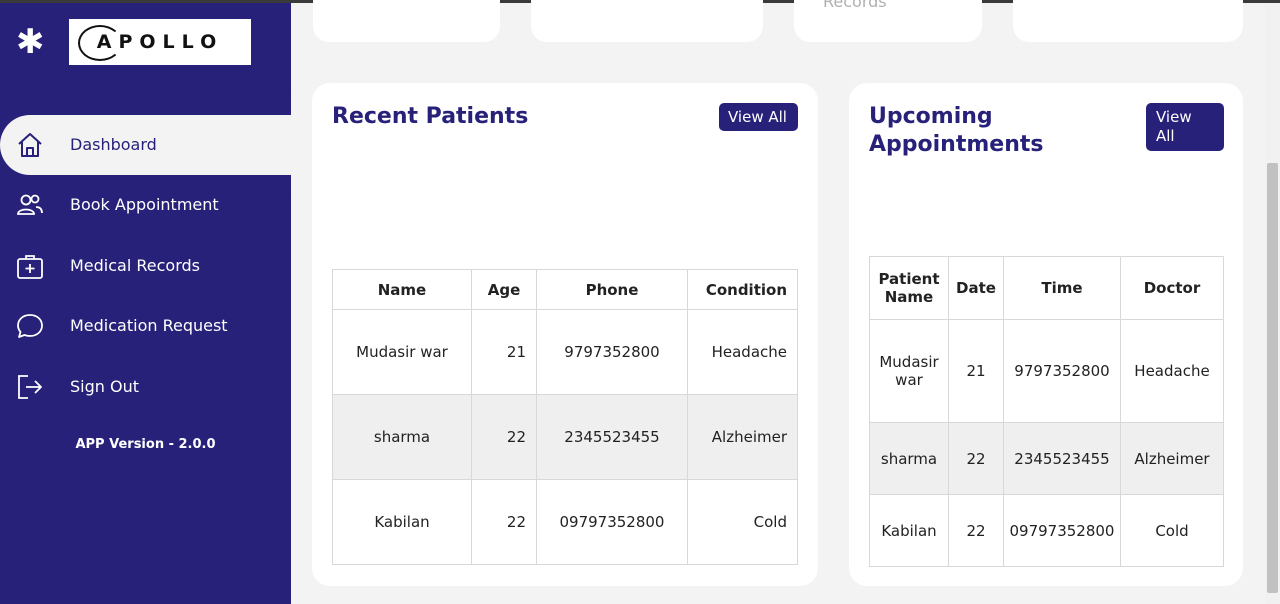 The height and width of the screenshot is (604, 1280). I want to click on sign-out-icon, so click(30, 387).